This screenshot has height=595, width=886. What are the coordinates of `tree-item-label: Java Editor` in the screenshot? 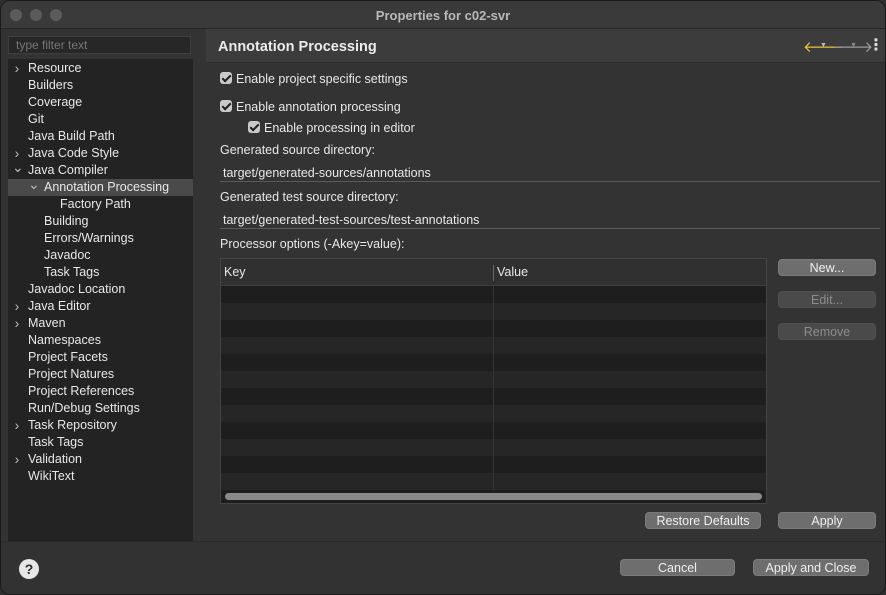 It's located at (59, 306).